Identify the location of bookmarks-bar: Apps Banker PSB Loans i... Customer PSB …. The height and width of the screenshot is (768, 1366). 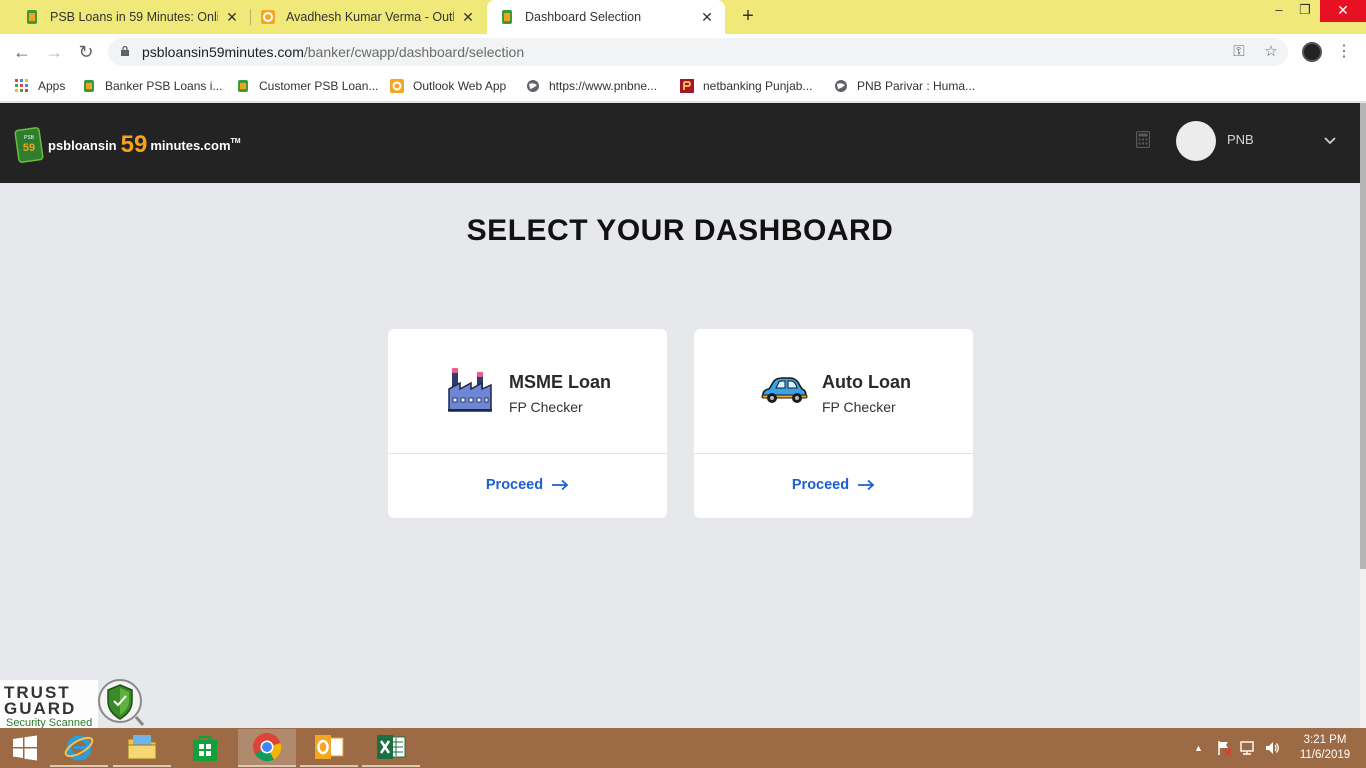
(683, 86).